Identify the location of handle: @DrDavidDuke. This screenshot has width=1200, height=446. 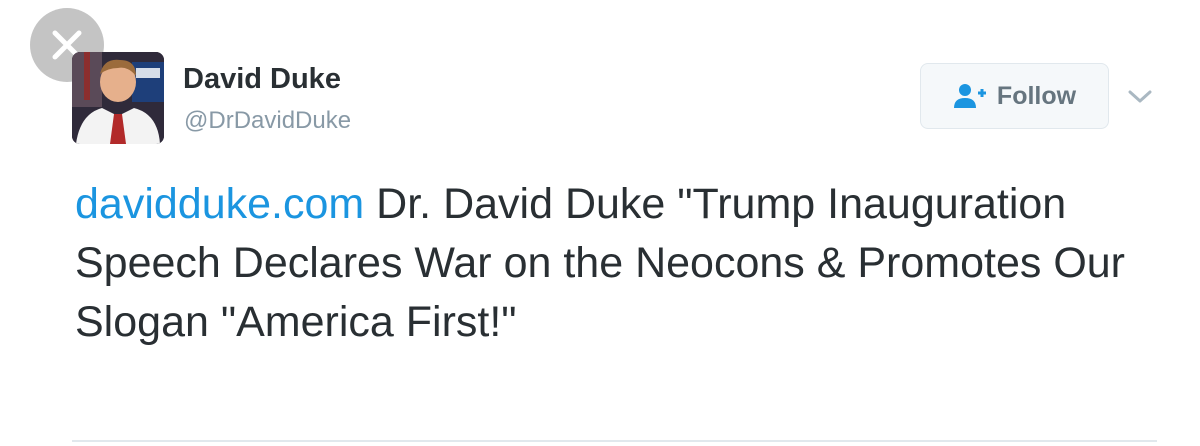
(267, 121).